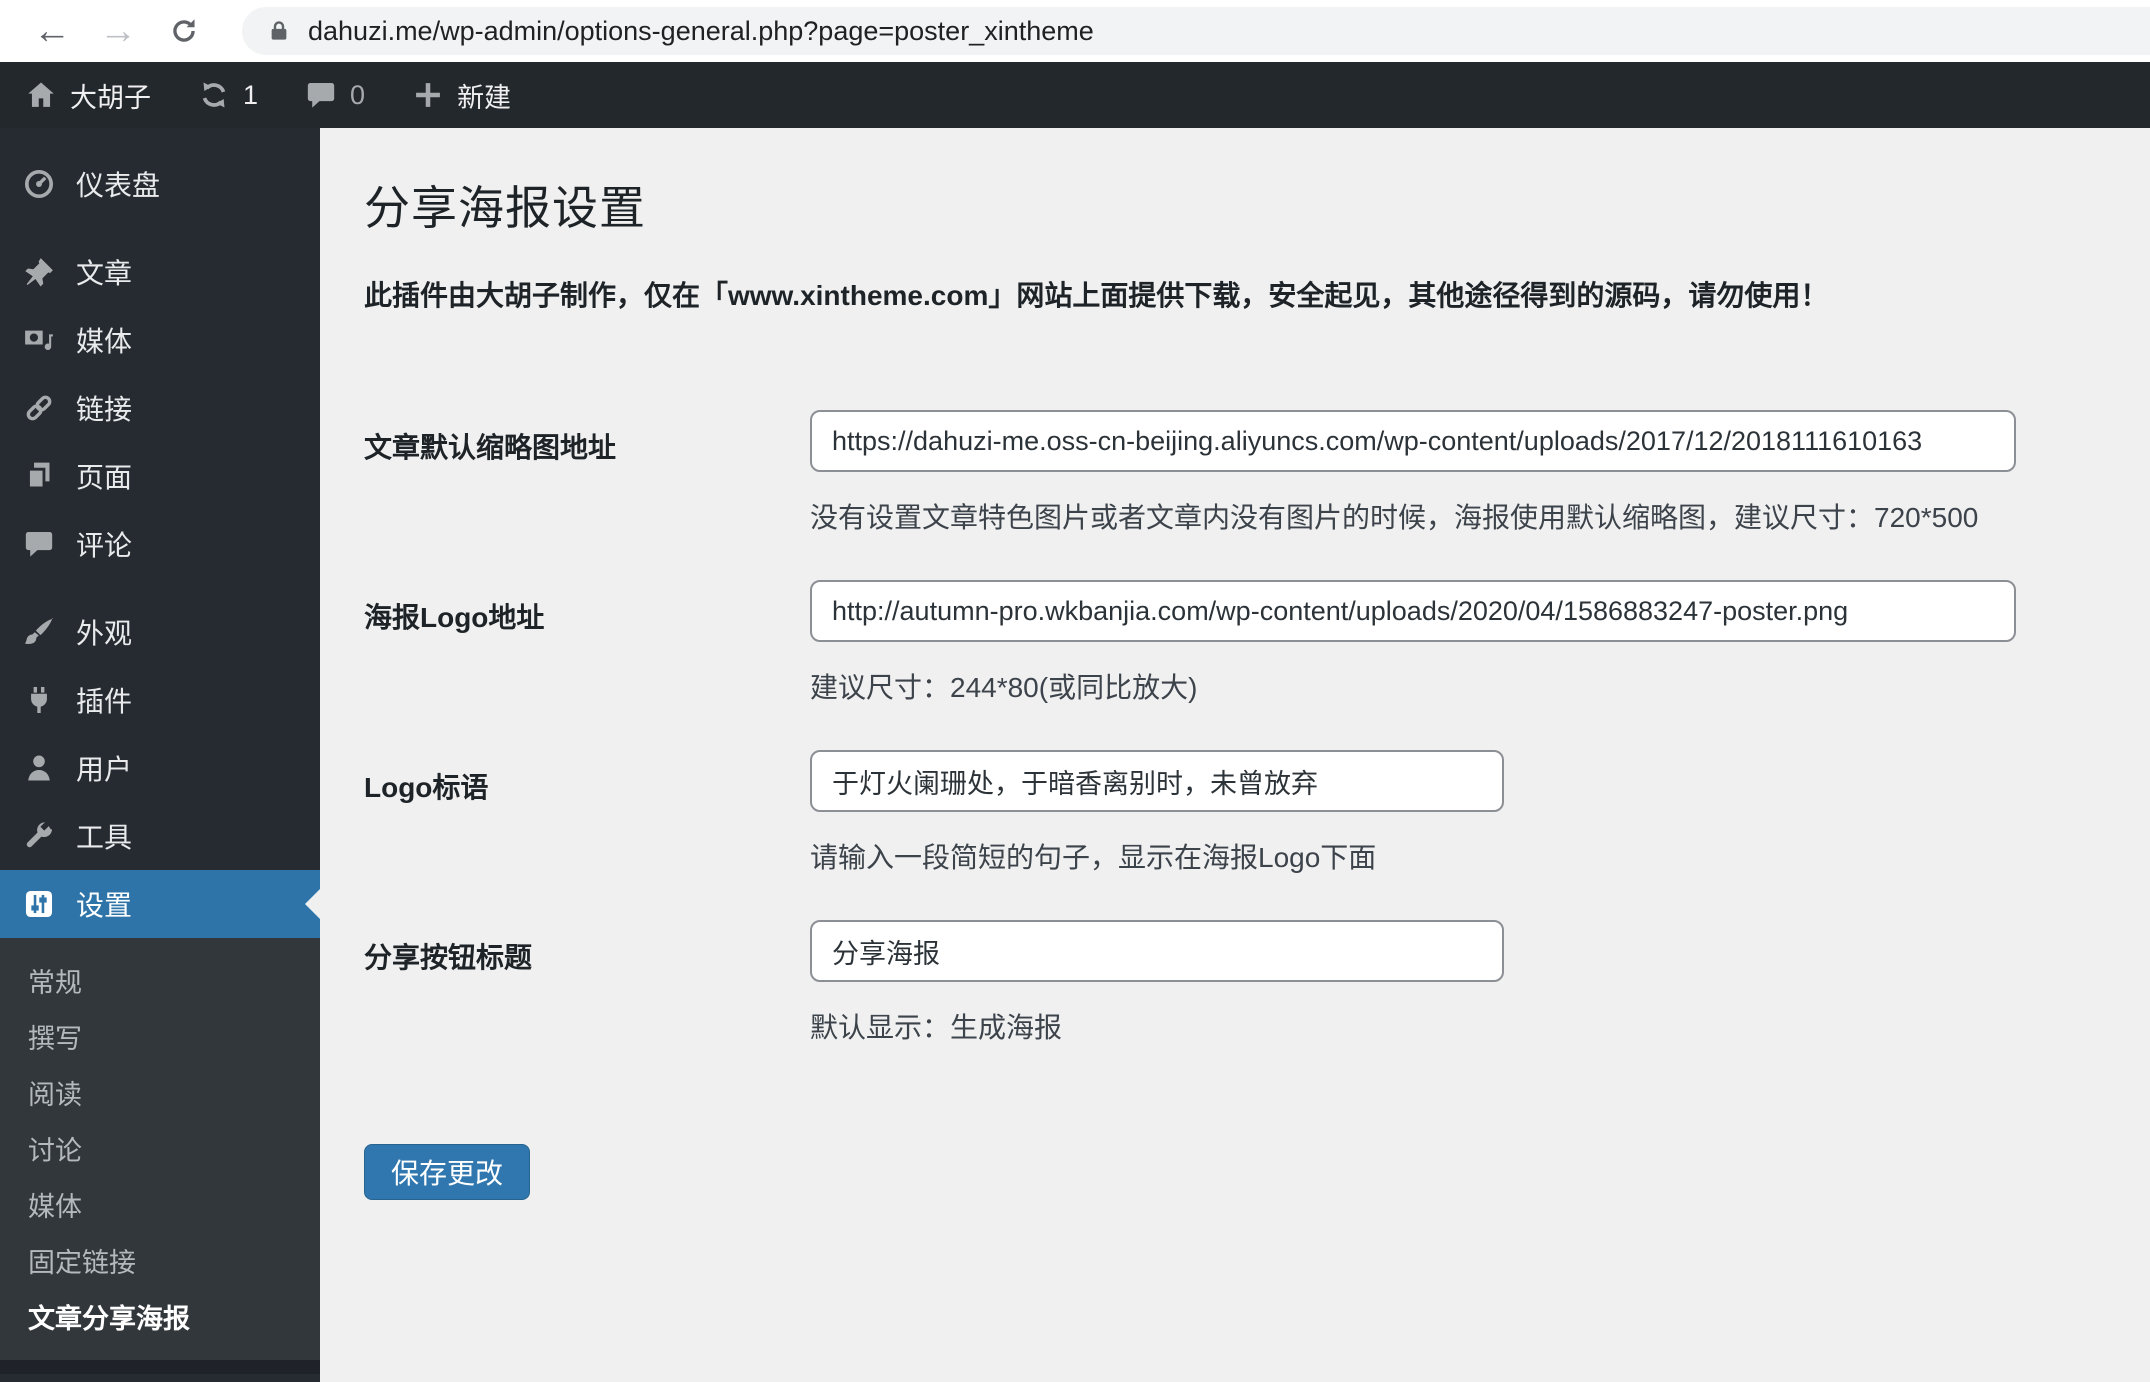  Describe the element at coordinates (104, 477) in the screenshot. I see `sidebar-item-label: 页面` at that location.